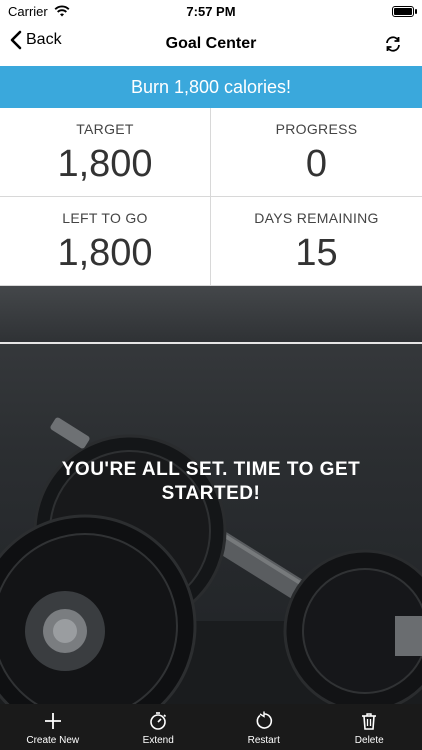  What do you see at coordinates (211, 481) in the screenshot?
I see `hero-message: YOU'RE ALL SET. TIME TO GET STARTED!` at bounding box center [211, 481].